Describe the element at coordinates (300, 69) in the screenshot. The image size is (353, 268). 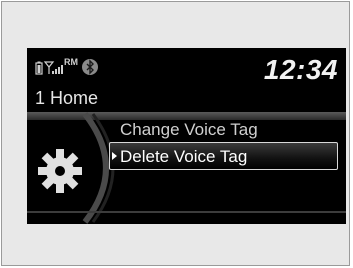
I see `clock: 12:34` at that location.